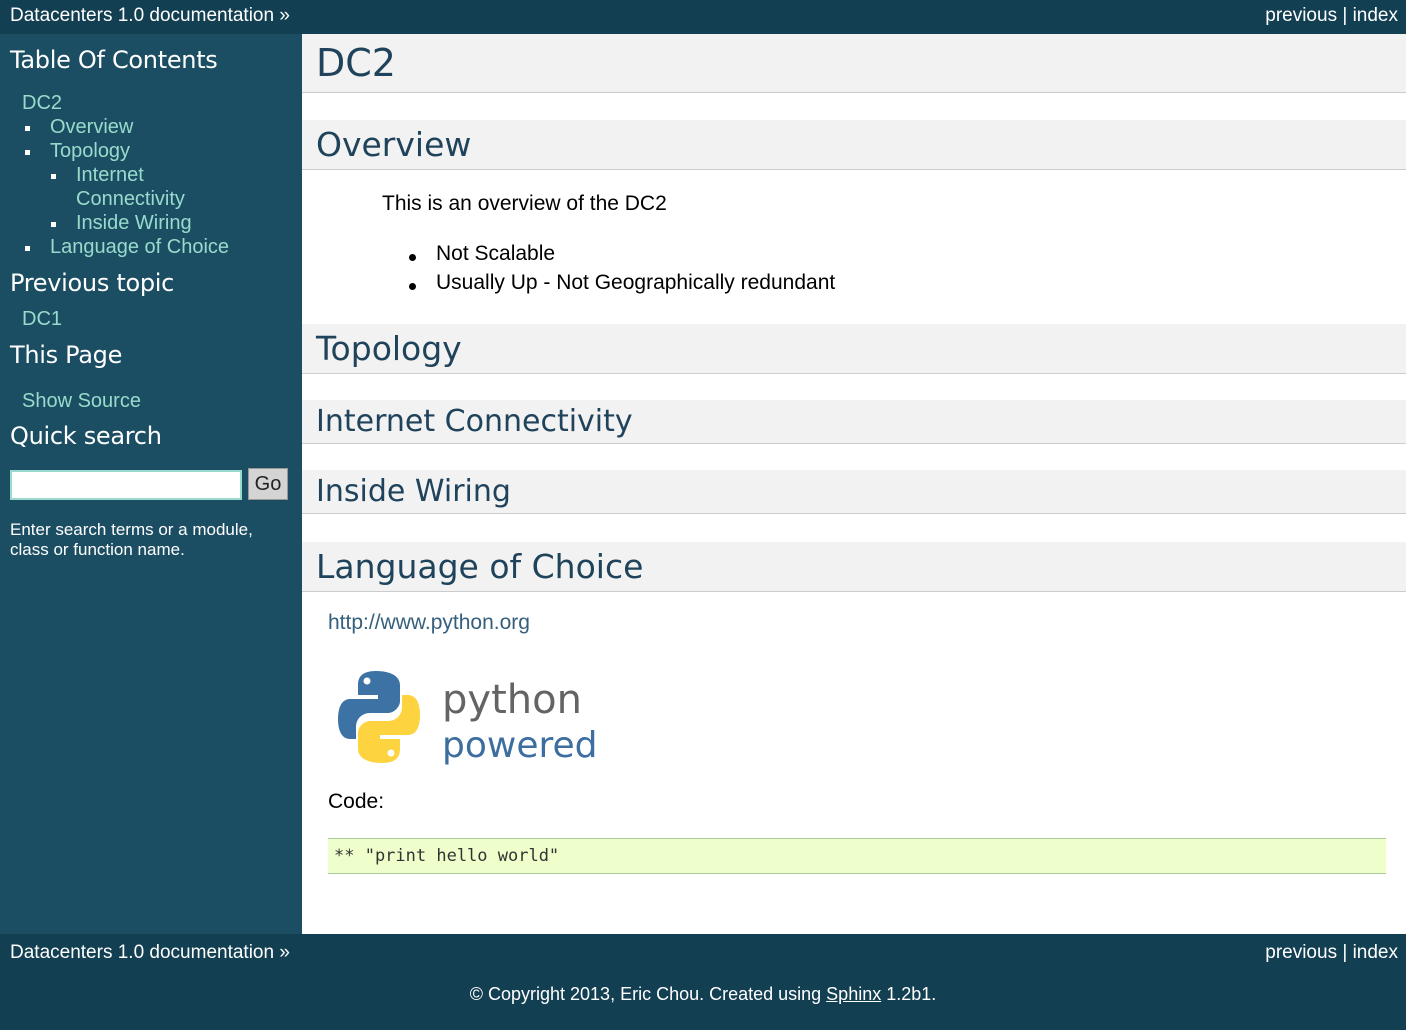 Image resolution: width=1406 pixels, height=1030 pixels. I want to click on toc-link-overview: Overview, so click(91, 127).